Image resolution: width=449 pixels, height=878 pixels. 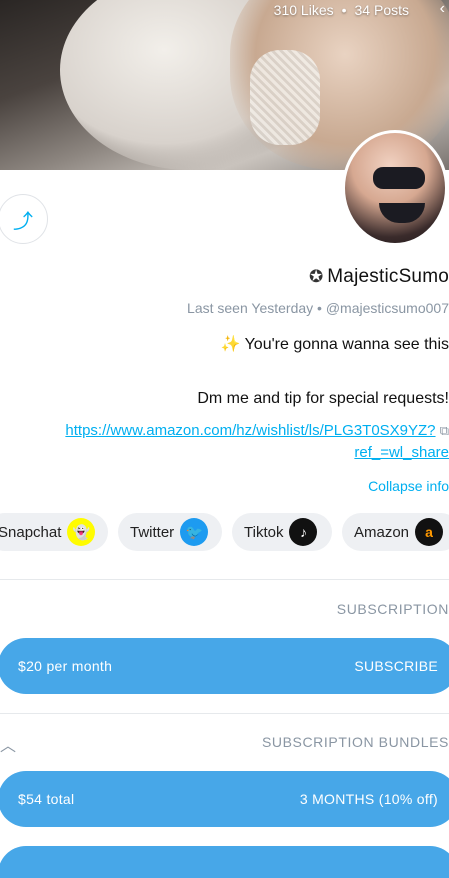 What do you see at coordinates (194, 532) in the screenshot?
I see `twitter-icon: 🐦` at bounding box center [194, 532].